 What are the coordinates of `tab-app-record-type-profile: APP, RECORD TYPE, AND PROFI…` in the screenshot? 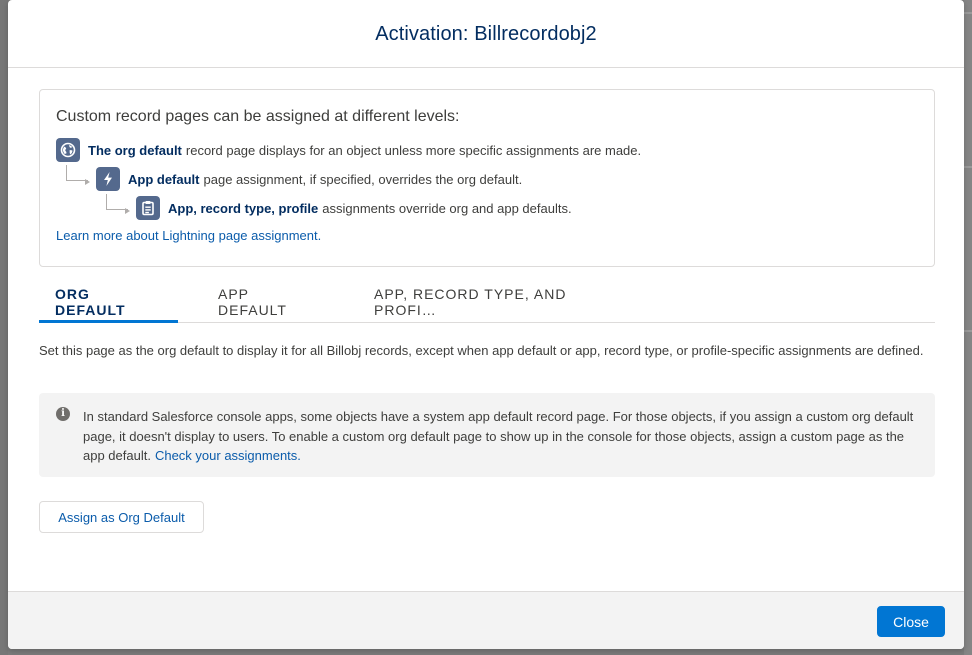 It's located at (482, 302).